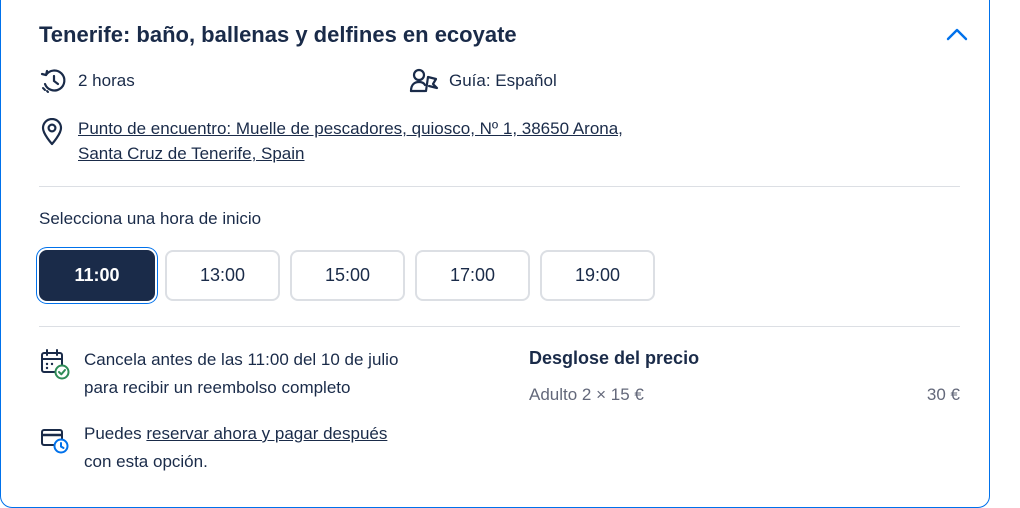 This screenshot has width=1020, height=508. Describe the element at coordinates (614, 358) in the screenshot. I see `price-breakdown-title: Desglose del precio` at that location.